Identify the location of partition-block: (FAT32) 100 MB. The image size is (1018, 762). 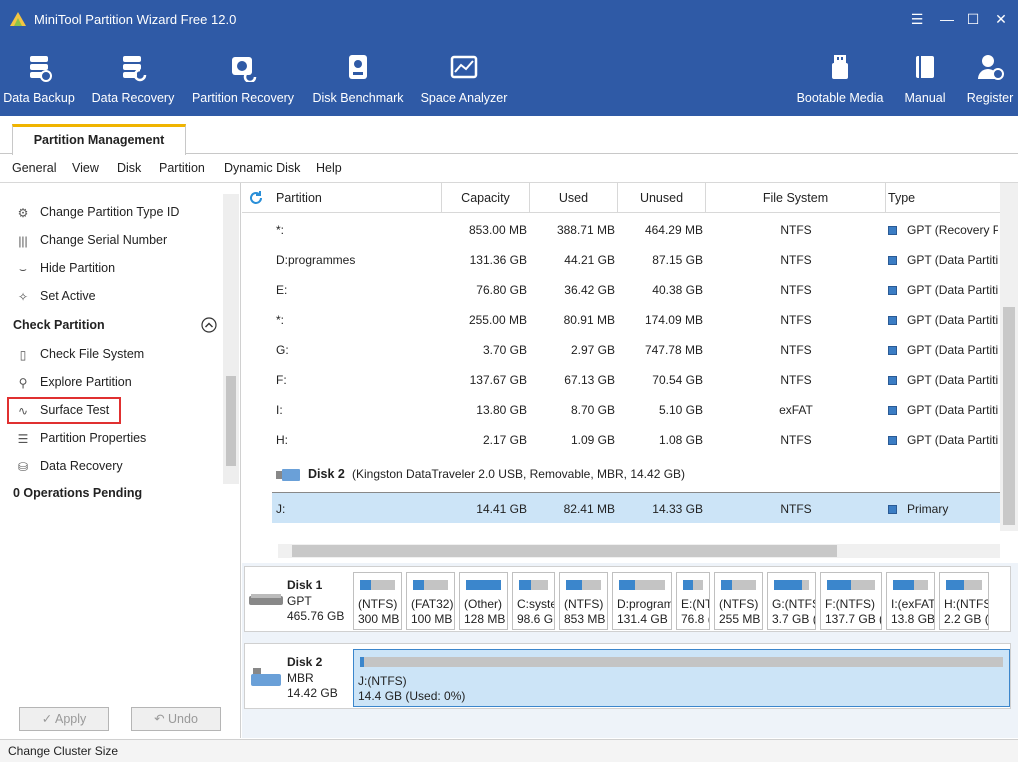
(430, 601).